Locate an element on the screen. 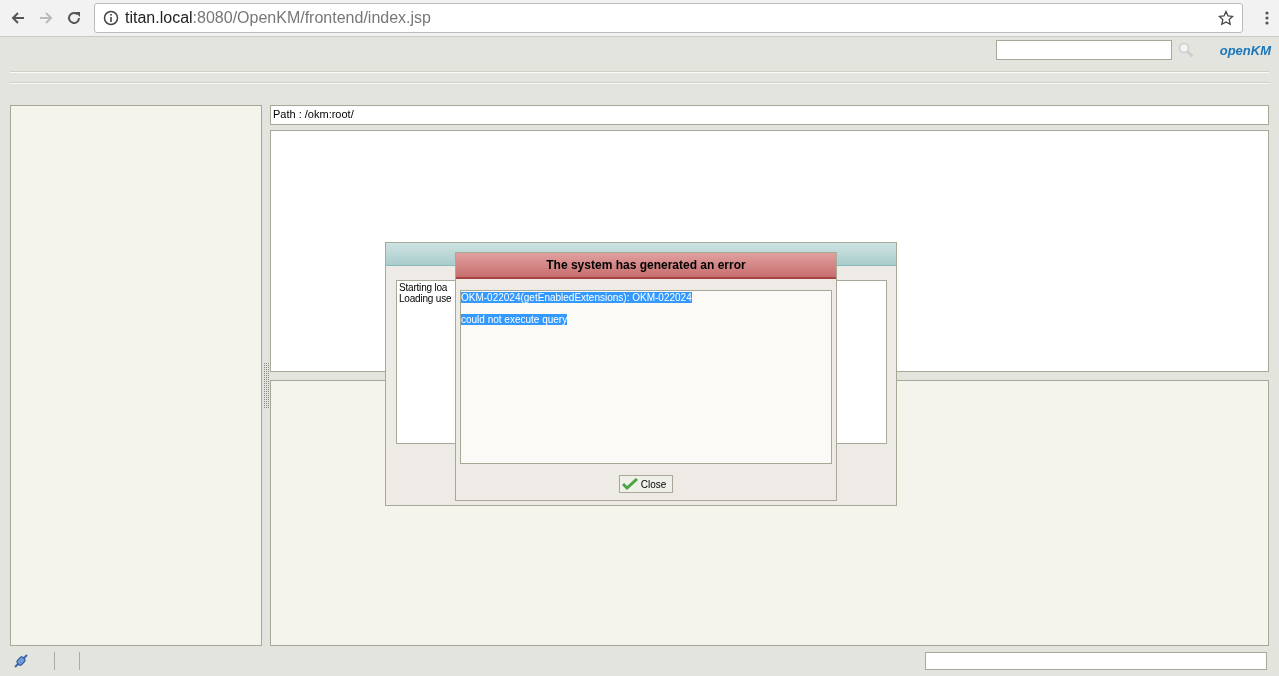 The image size is (1279, 676). menu-icon is located at coordinates (1267, 18).